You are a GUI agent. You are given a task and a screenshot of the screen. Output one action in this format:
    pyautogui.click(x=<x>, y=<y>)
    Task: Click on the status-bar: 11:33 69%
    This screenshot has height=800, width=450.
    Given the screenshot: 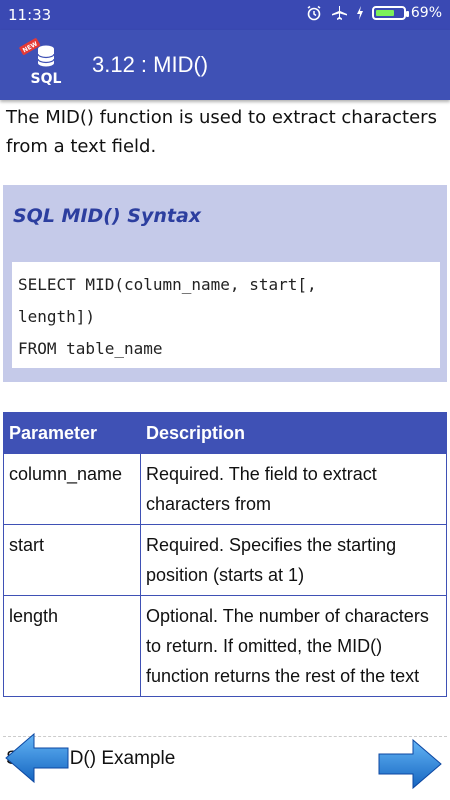 What is the action you would take?
    pyautogui.click(x=225, y=15)
    